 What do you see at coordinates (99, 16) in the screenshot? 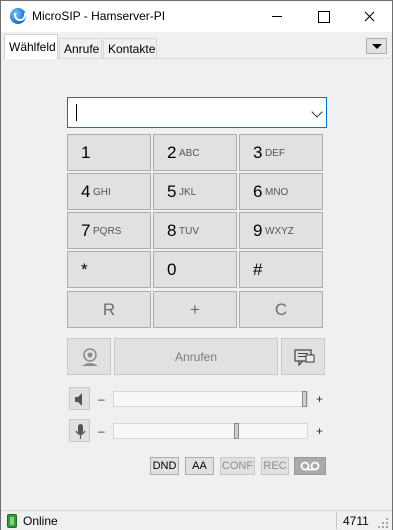
I see `window-title: MicroSIP - Hamserver-PI` at bounding box center [99, 16].